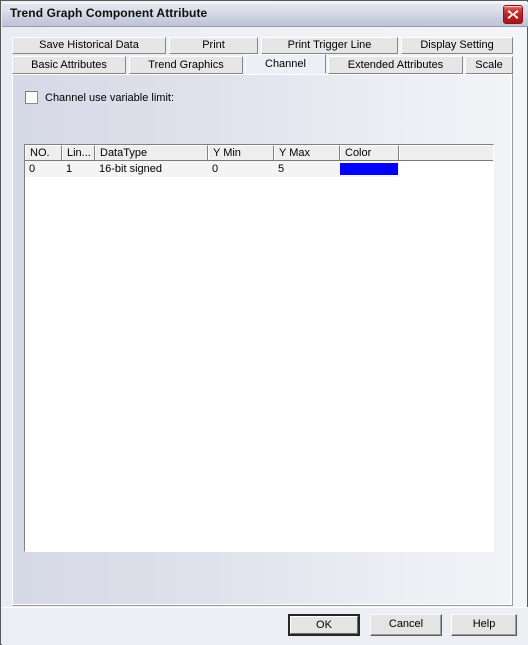 This screenshot has width=528, height=645. I want to click on column-header-ymax: Y Max, so click(307, 152).